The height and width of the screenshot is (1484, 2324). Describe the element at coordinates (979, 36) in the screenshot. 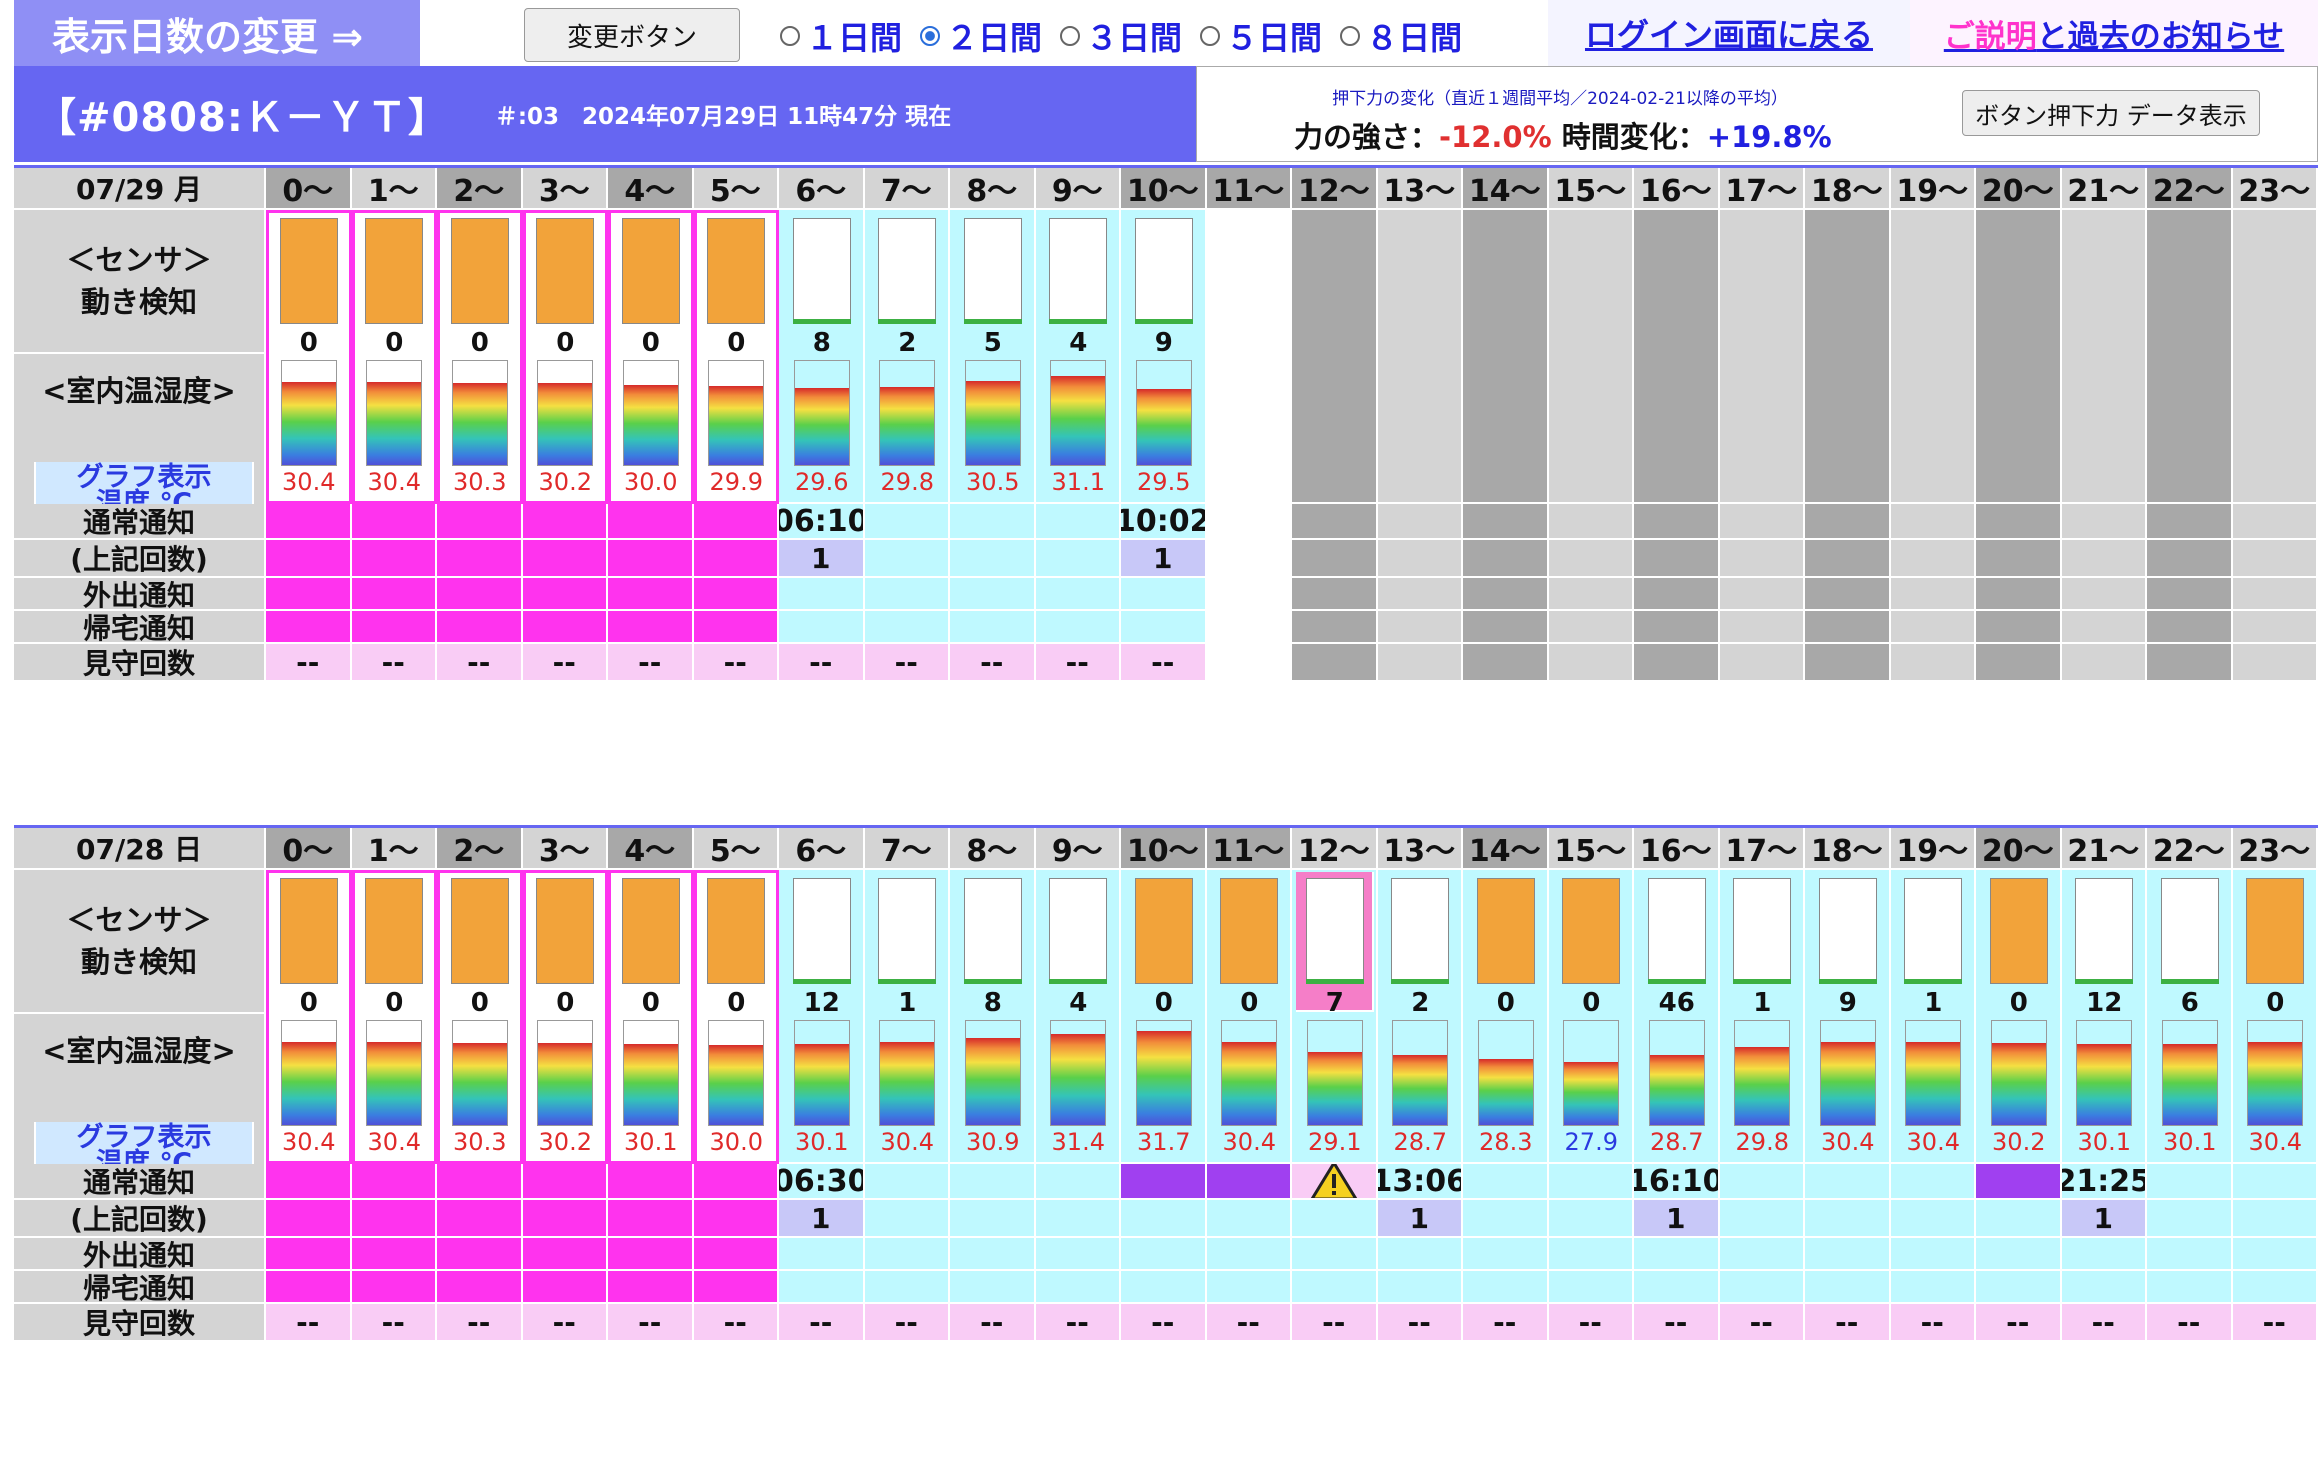

I see `days-option-2: ２日間` at that location.